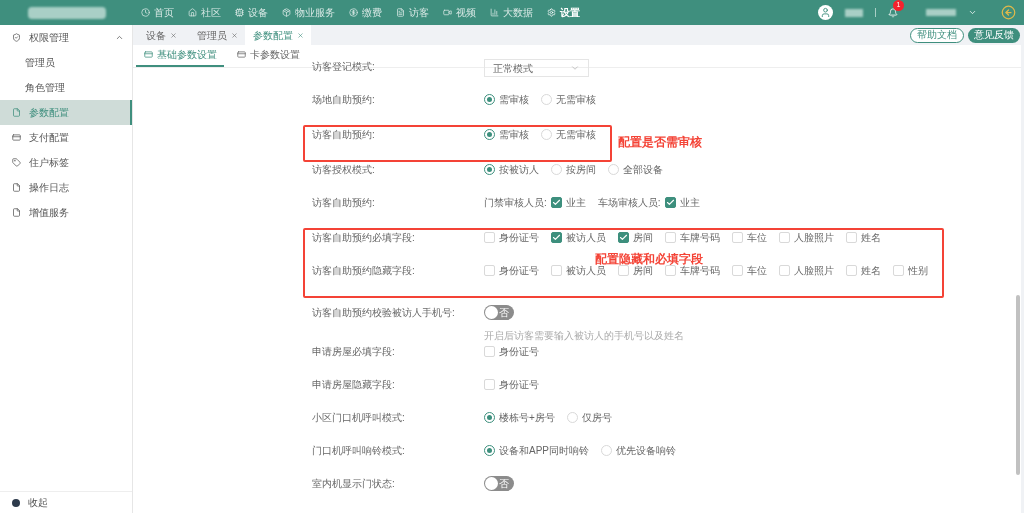 The height and width of the screenshot is (513, 1024). I want to click on page-tab: 管理员, so click(217, 35).